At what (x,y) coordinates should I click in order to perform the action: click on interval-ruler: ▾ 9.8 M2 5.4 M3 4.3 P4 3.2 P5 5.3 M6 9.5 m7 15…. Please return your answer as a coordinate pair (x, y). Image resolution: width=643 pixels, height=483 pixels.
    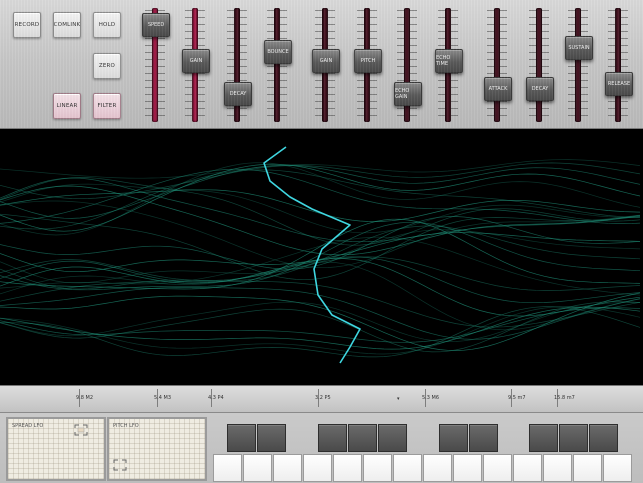
    Looking at the image, I should click on (321, 399).